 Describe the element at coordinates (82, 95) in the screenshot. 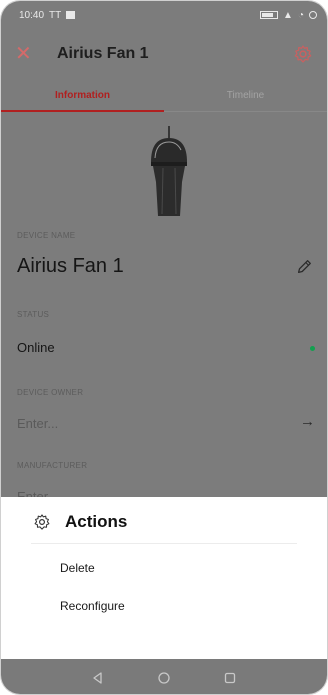

I see `tab-information: Information` at that location.